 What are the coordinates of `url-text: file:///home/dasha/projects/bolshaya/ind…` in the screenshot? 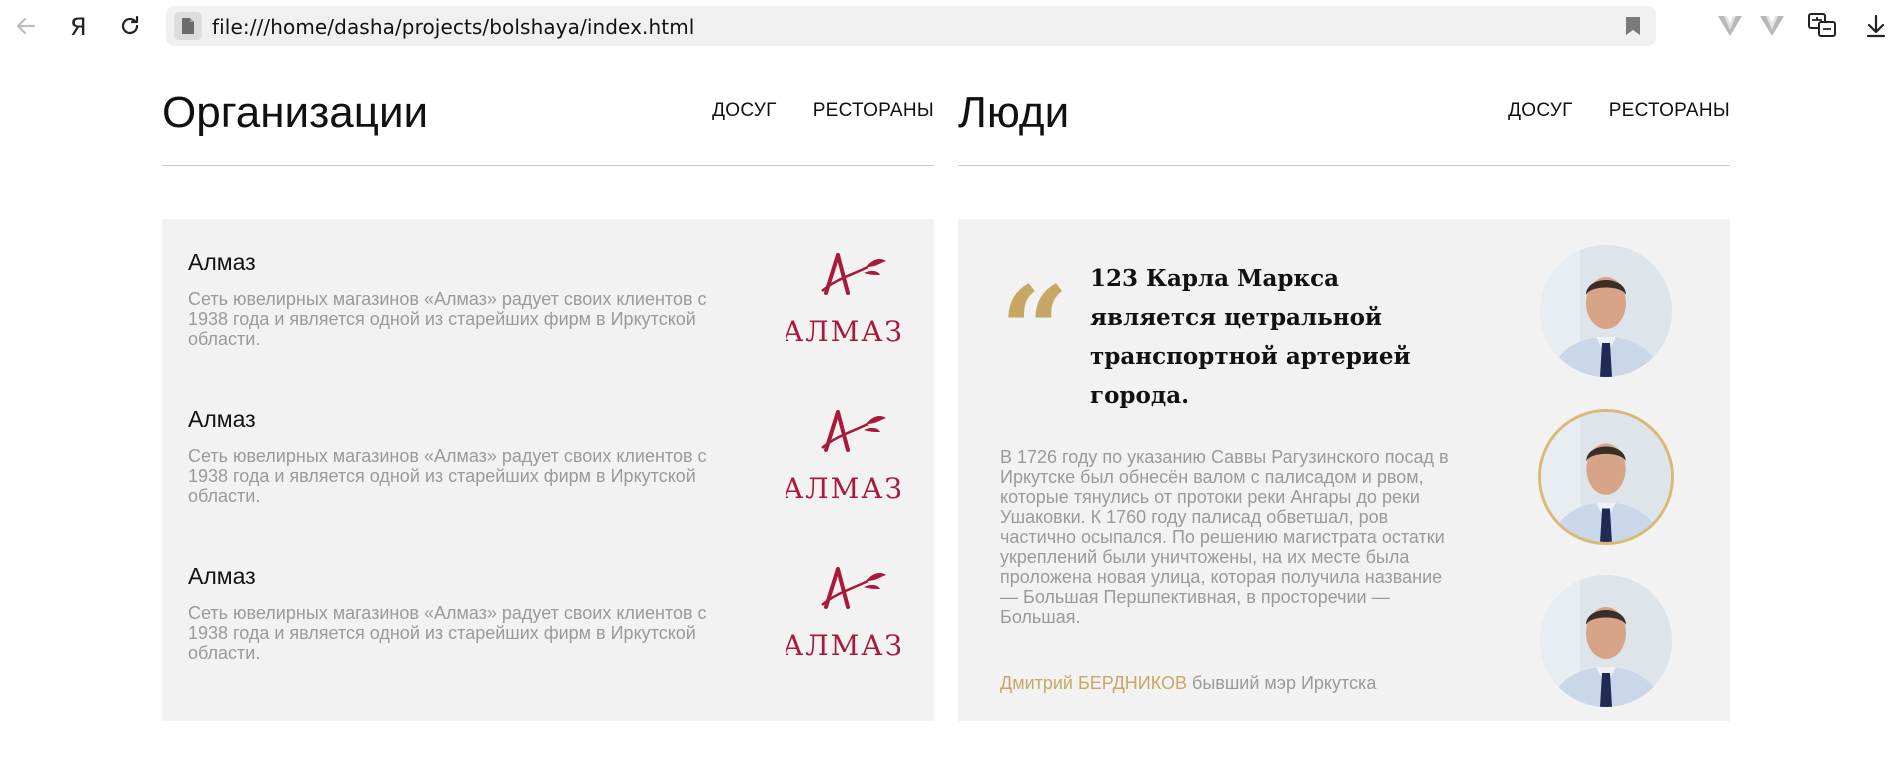 It's located at (453, 27).